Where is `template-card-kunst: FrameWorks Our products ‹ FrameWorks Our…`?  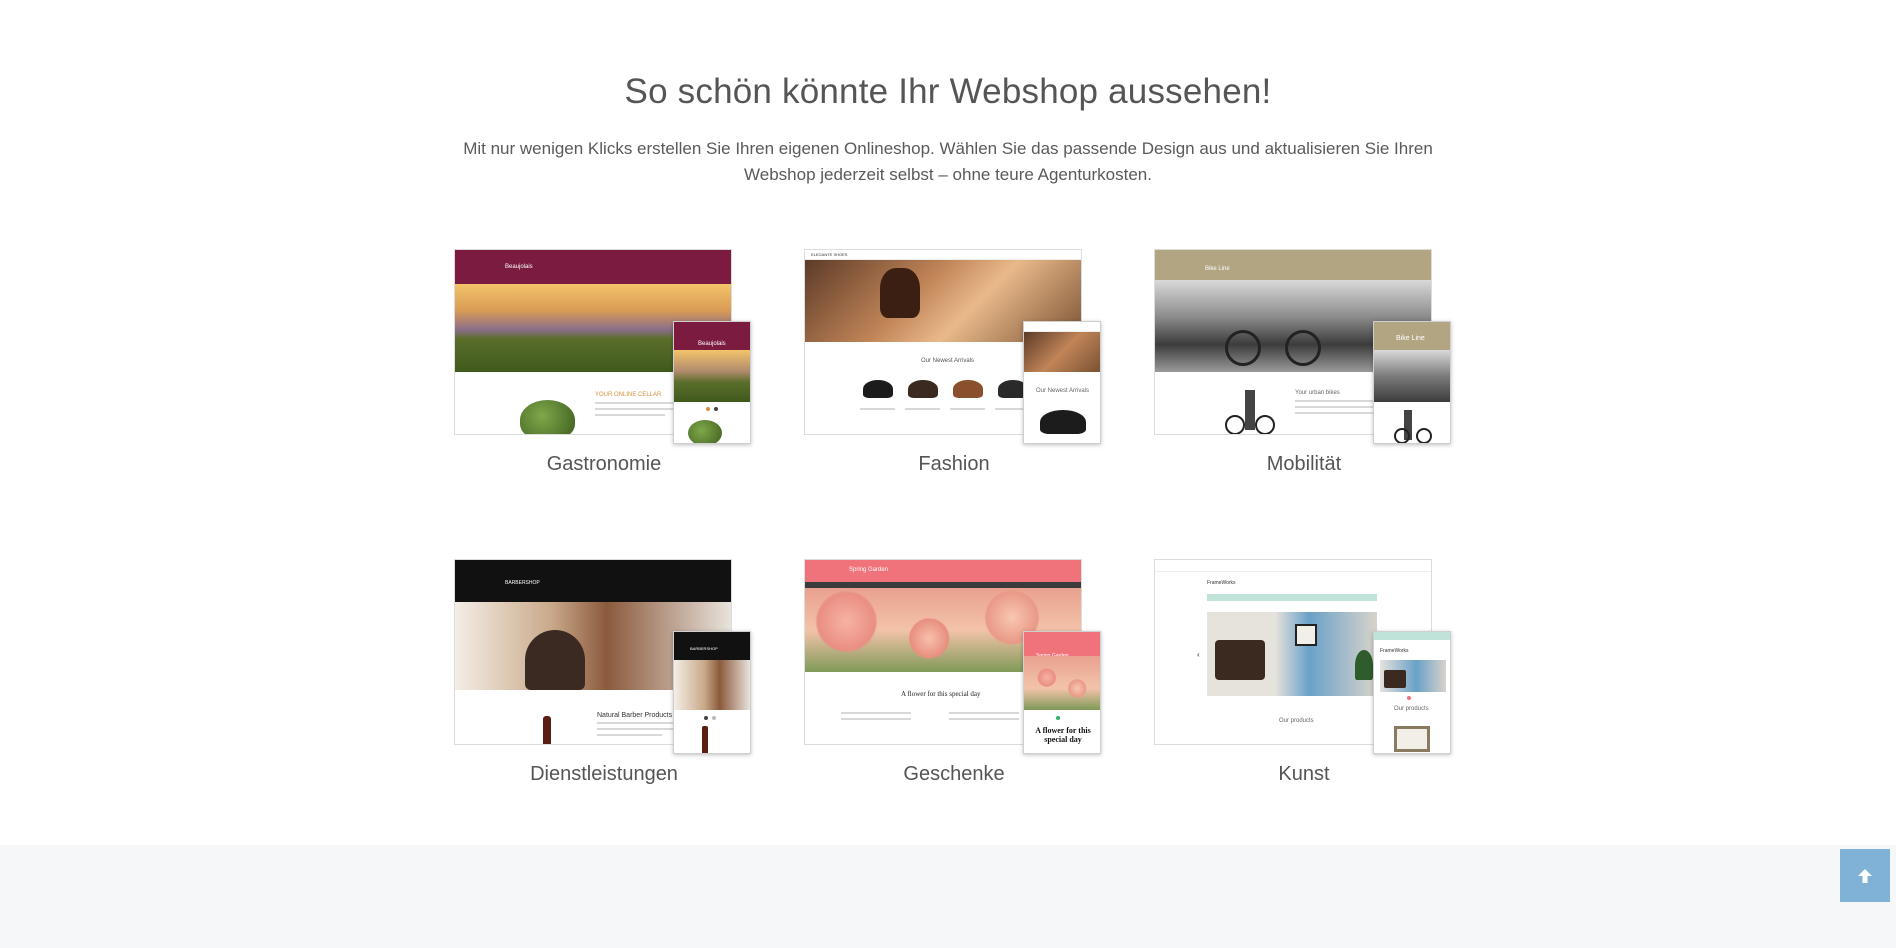 template-card-kunst: FrameWorks Our products ‹ FrameWorks Our… is located at coordinates (1304, 679).